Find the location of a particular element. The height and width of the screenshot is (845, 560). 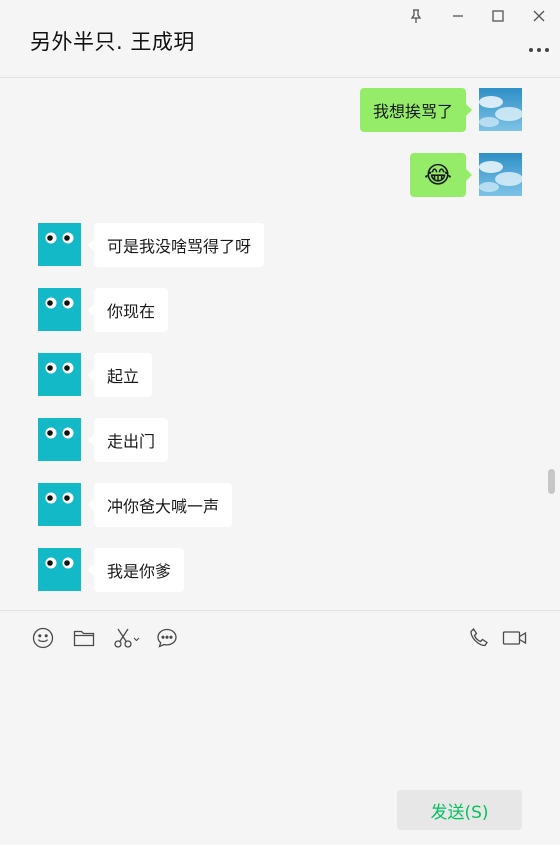

message-row: 可是我没啥骂得了呀 is located at coordinates (280, 246).